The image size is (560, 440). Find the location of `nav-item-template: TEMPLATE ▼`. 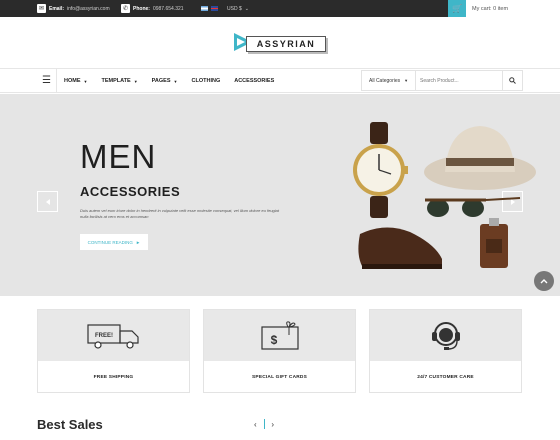

nav-item-template: TEMPLATE ▼ is located at coordinates (119, 81).